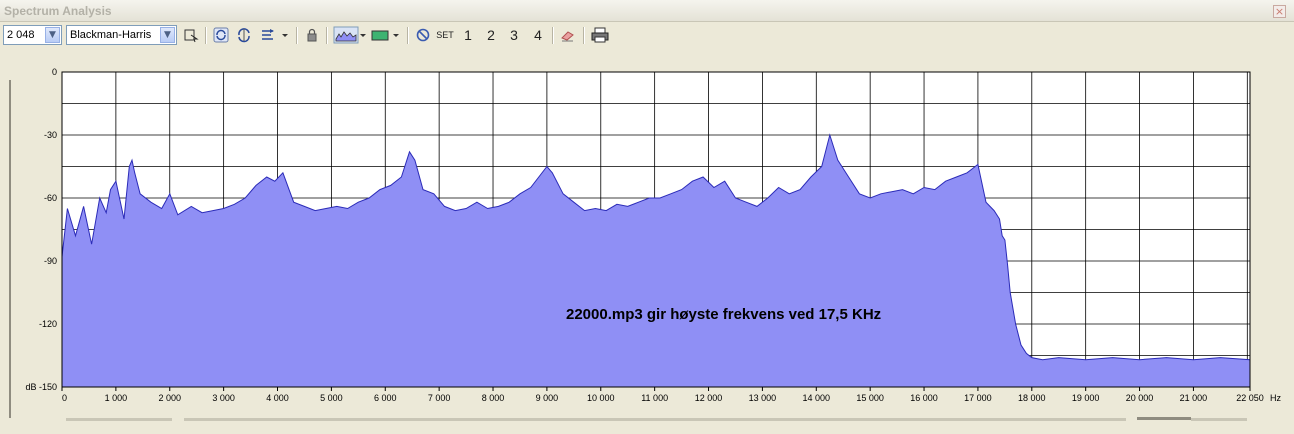 The image size is (1294, 434). What do you see at coordinates (924, 398) in the screenshot?
I see `x-tick-label: 16 000` at bounding box center [924, 398].